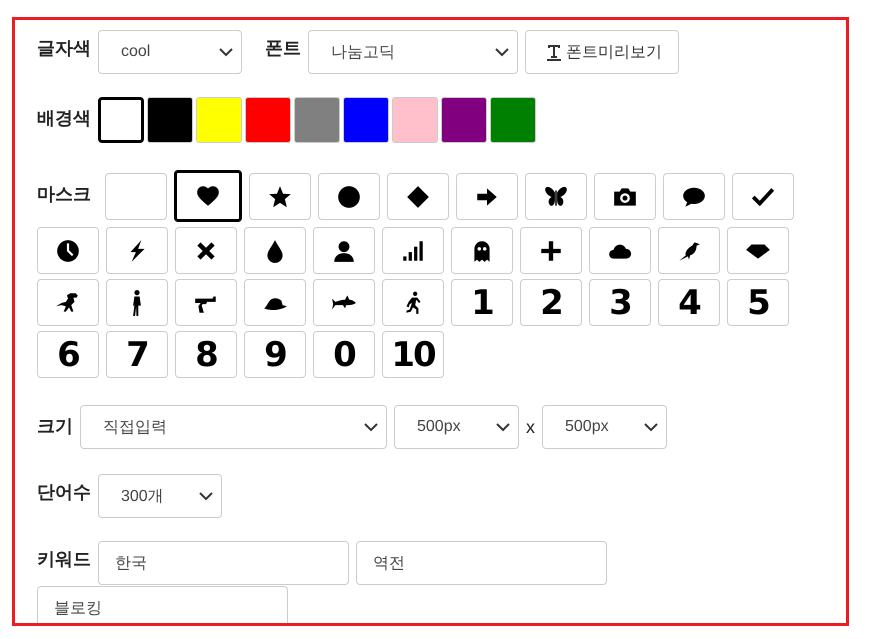  I want to click on field-label: 글자색, so click(64, 47).